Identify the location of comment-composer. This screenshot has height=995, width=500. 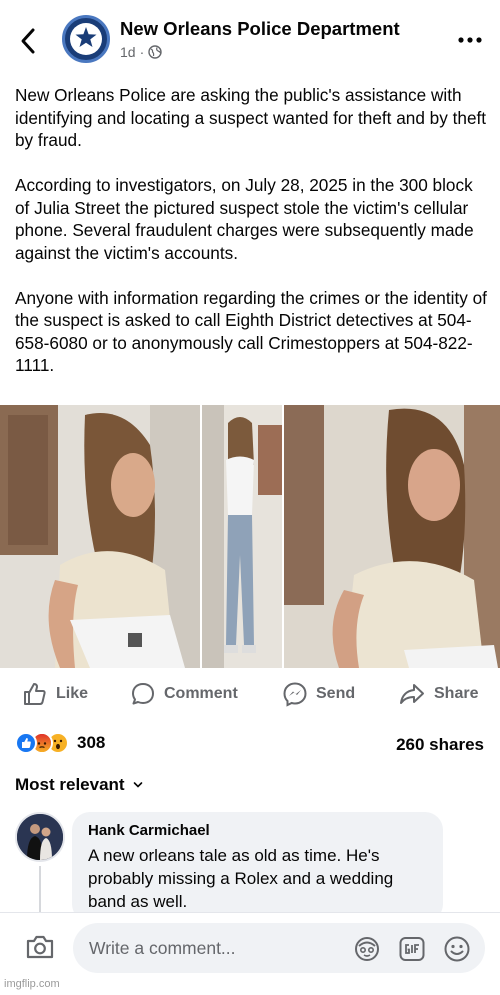
(250, 947).